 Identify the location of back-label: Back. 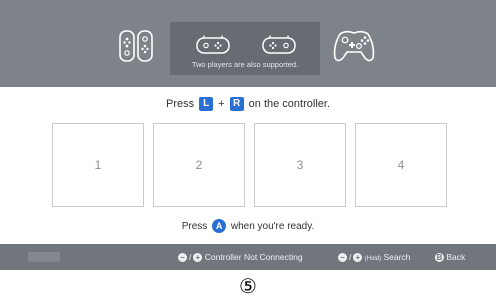
(456, 257).